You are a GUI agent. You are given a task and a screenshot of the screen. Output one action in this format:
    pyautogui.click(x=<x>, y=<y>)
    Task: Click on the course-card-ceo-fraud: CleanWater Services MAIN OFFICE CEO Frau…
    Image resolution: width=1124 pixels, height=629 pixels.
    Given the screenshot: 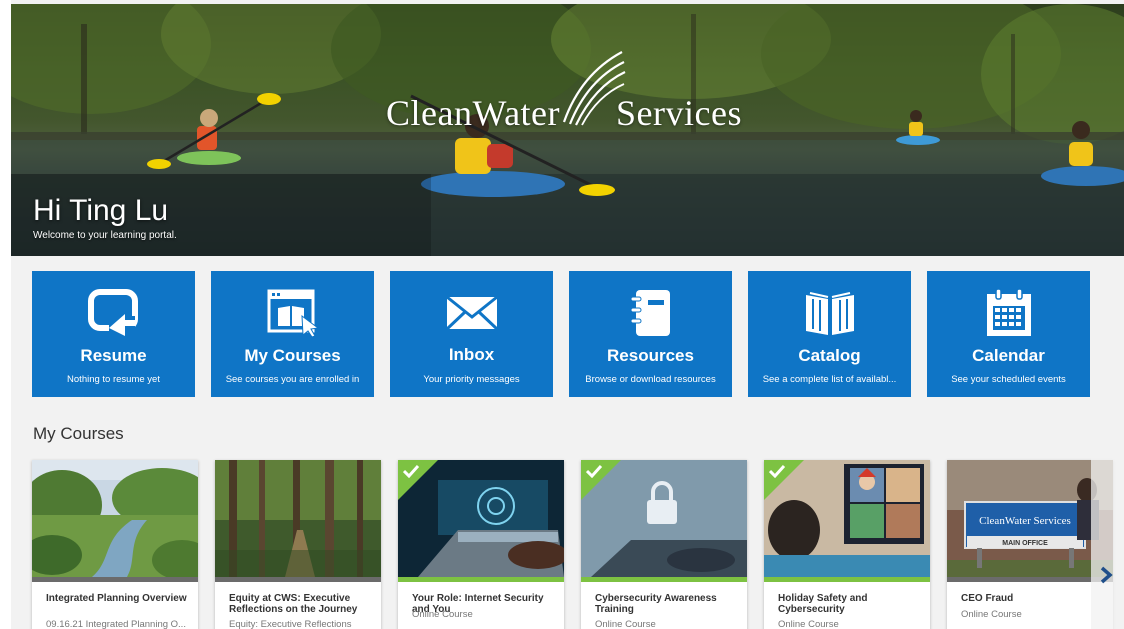 What is the action you would take?
    pyautogui.click(x=1030, y=544)
    